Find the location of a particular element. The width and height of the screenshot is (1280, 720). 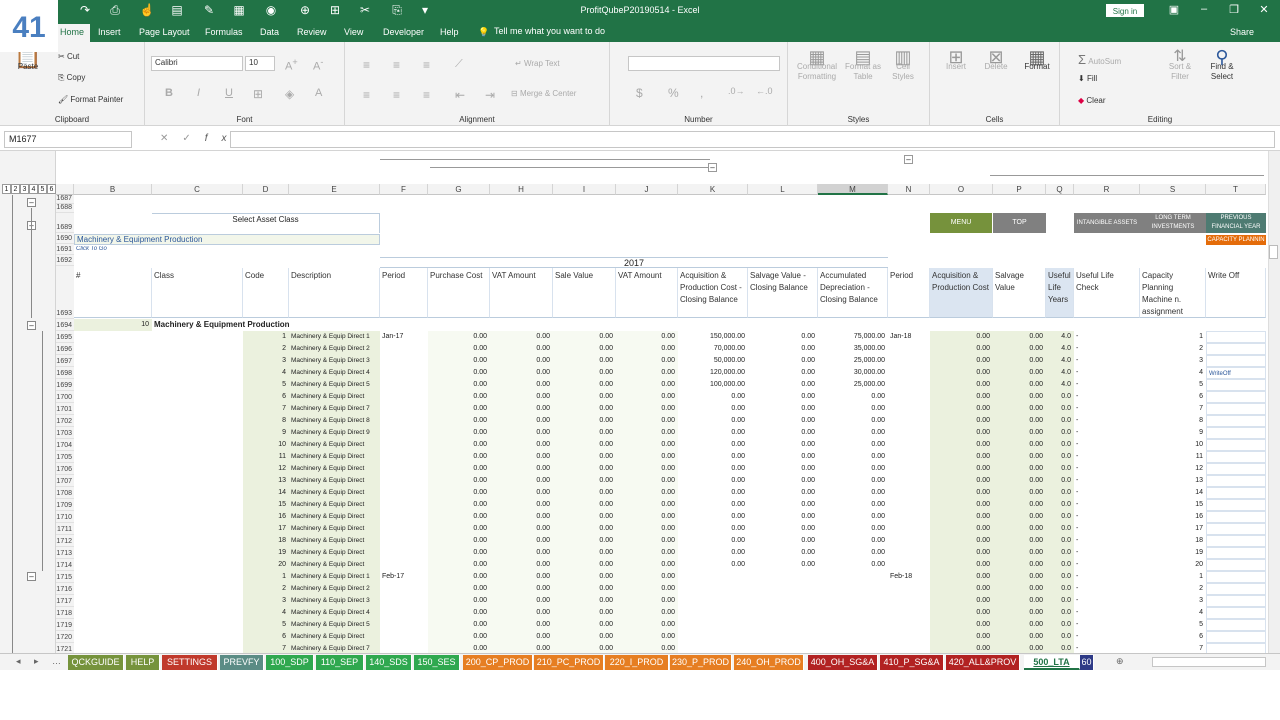

column-header: I is located at coordinates (584, 189).